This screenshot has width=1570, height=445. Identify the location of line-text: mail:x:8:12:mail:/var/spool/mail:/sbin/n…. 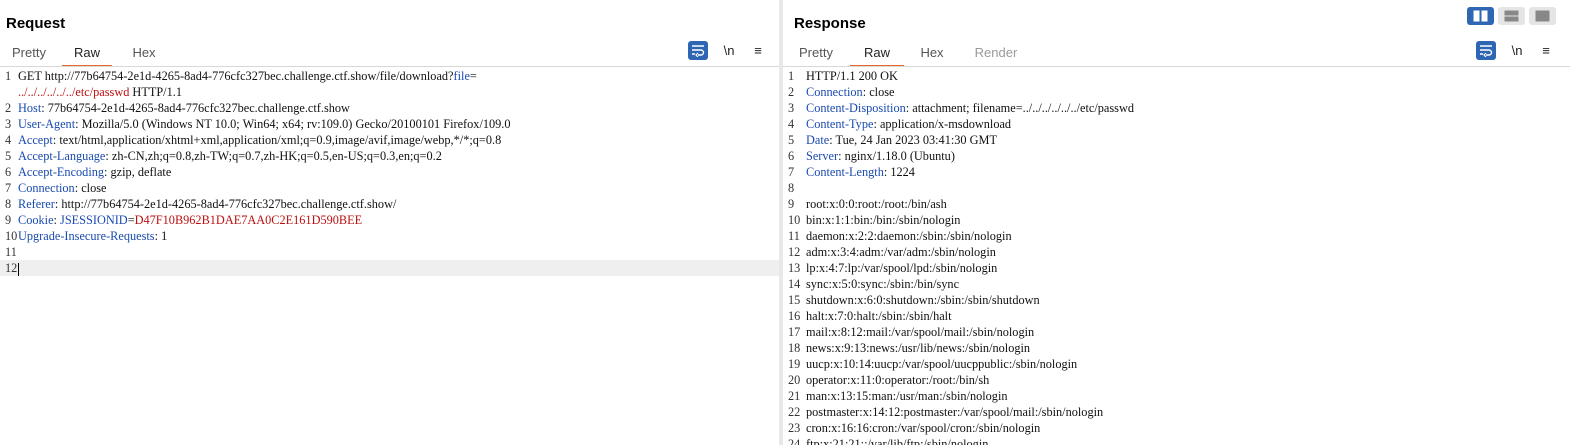
(920, 332).